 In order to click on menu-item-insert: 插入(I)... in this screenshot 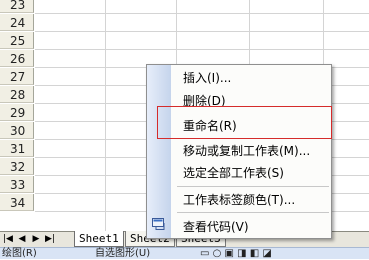, I will do `click(207, 78)`.